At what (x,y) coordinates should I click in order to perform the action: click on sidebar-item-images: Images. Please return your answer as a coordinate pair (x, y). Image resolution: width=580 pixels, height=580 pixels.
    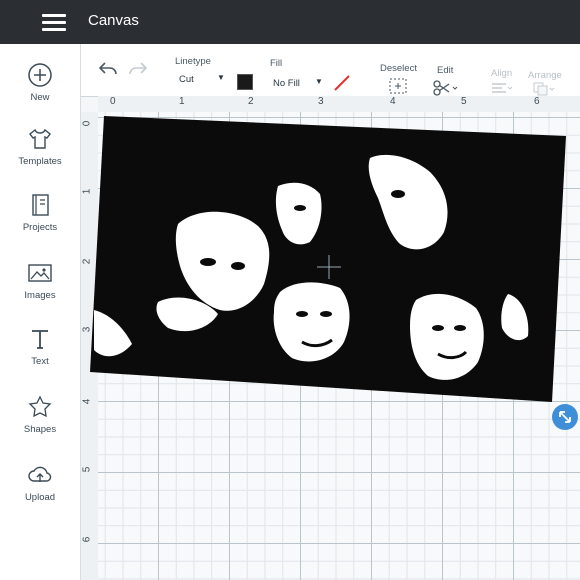
    Looking at the image, I should click on (40, 280).